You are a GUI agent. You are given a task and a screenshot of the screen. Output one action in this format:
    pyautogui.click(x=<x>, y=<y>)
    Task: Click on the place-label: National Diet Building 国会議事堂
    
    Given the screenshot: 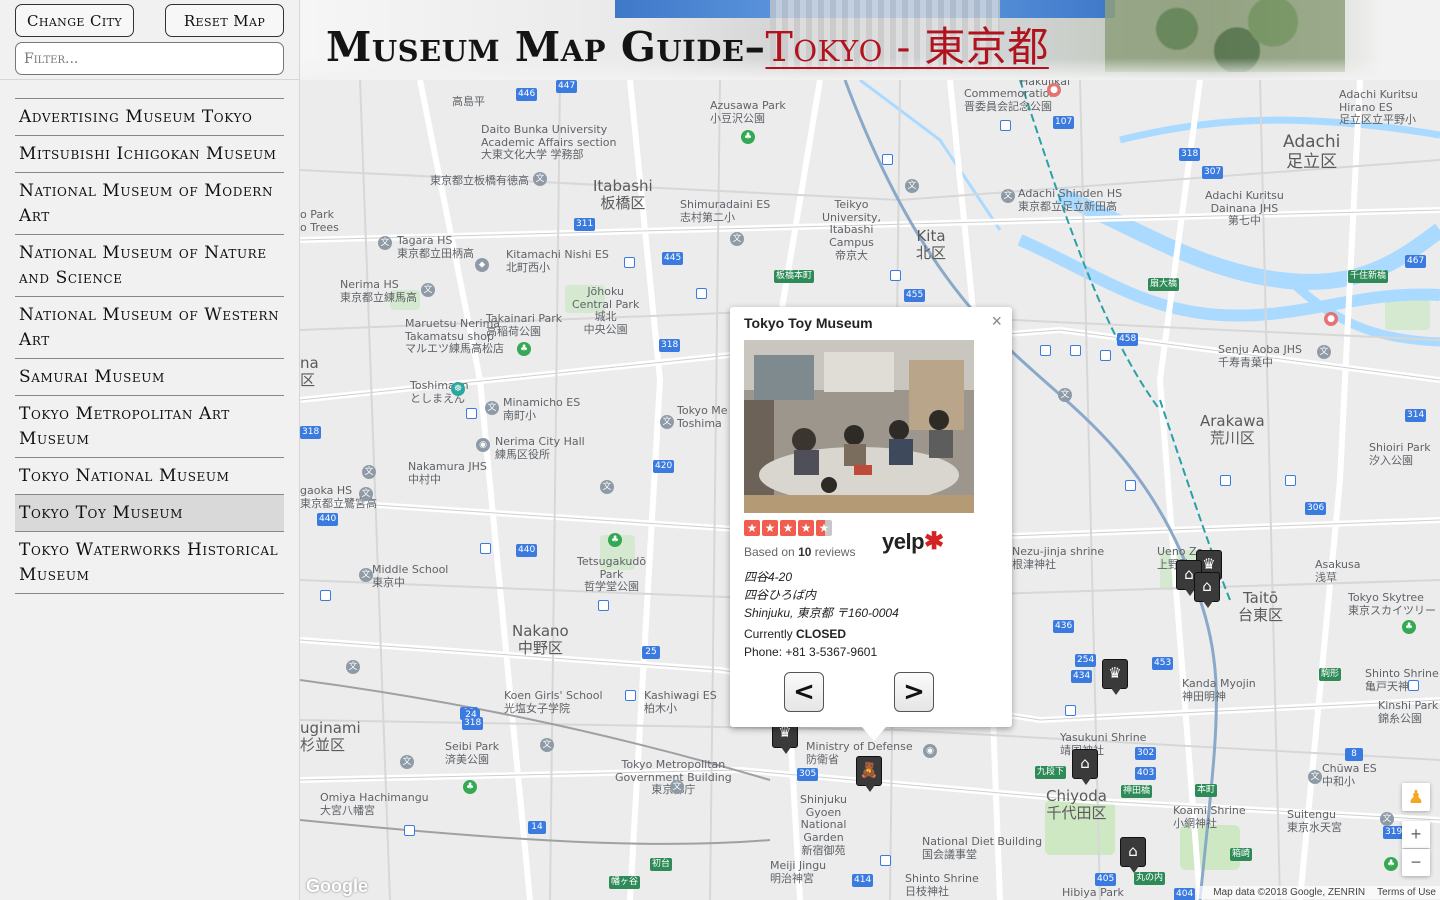 What is the action you would take?
    pyautogui.click(x=982, y=848)
    